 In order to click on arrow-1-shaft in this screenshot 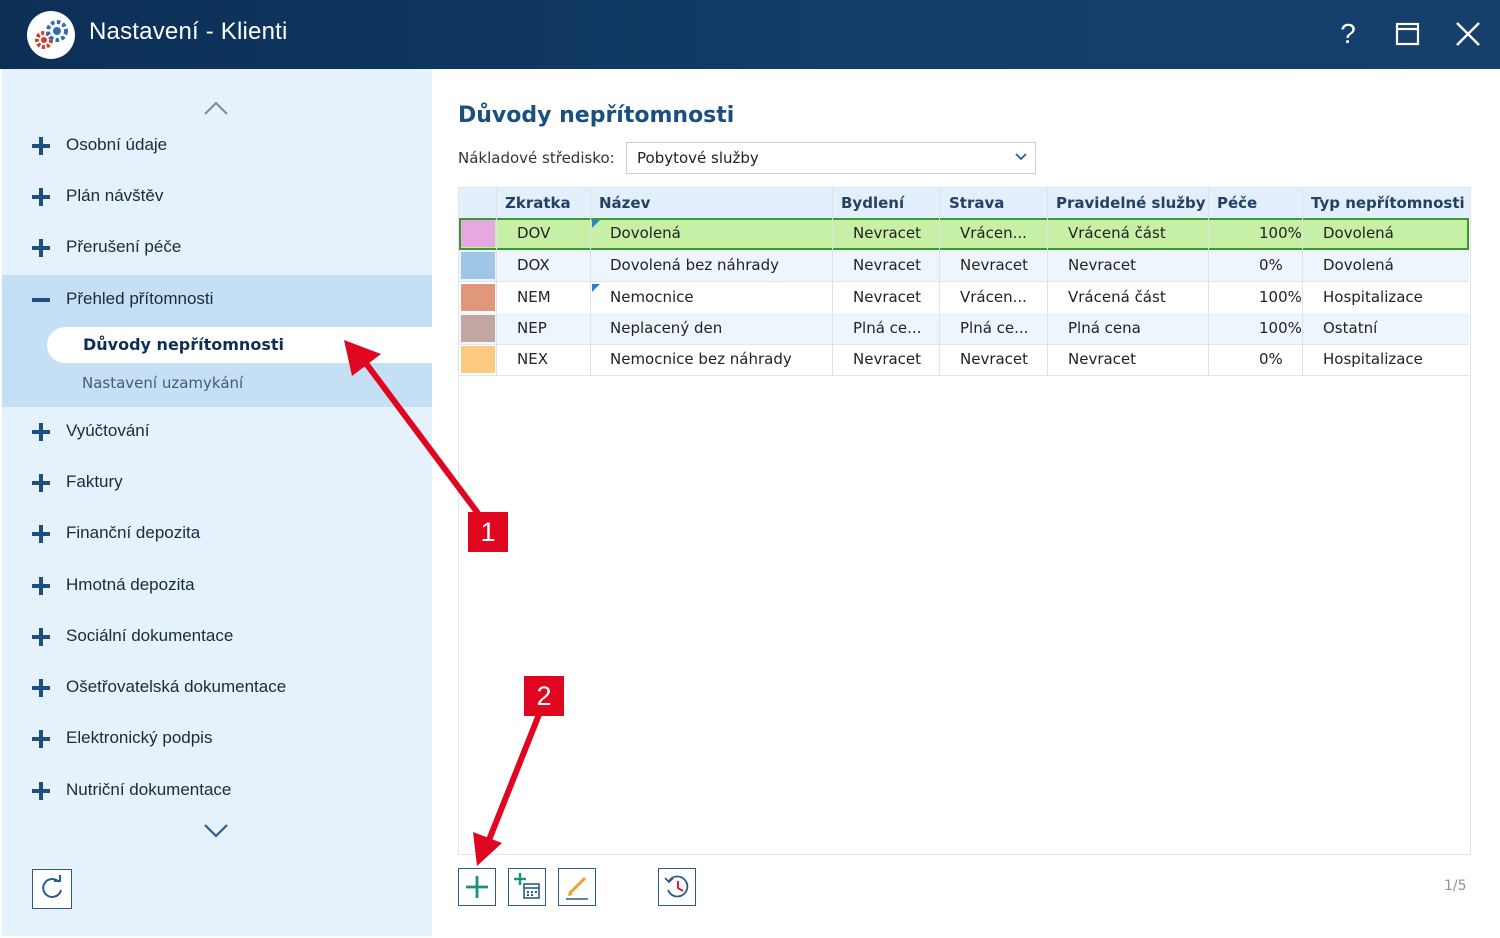, I will do `click(422, 439)`.